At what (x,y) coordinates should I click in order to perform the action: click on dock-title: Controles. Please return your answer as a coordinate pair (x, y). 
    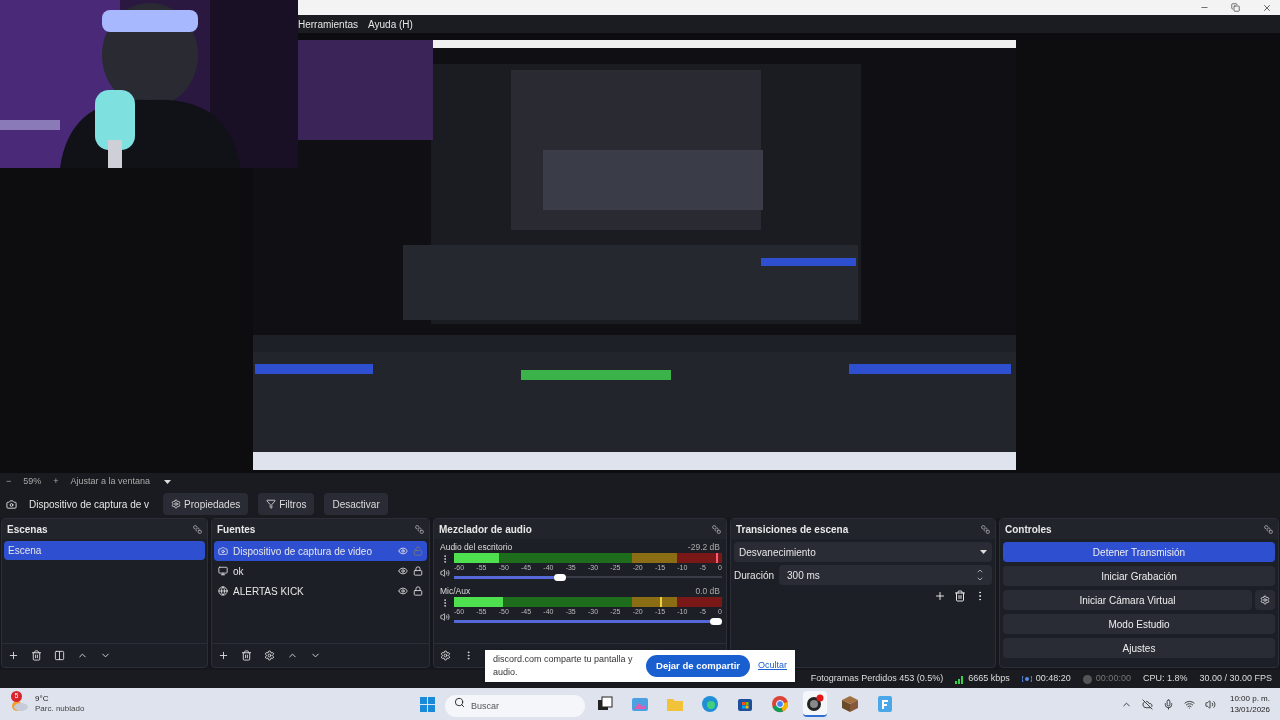
    Looking at the image, I should click on (1028, 529).